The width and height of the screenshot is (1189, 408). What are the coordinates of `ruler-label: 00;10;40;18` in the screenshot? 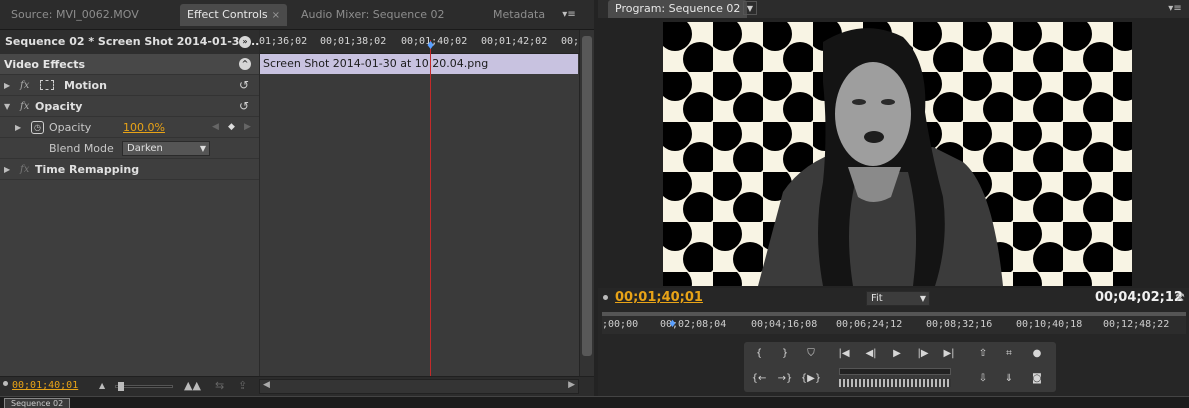 It's located at (1049, 324).